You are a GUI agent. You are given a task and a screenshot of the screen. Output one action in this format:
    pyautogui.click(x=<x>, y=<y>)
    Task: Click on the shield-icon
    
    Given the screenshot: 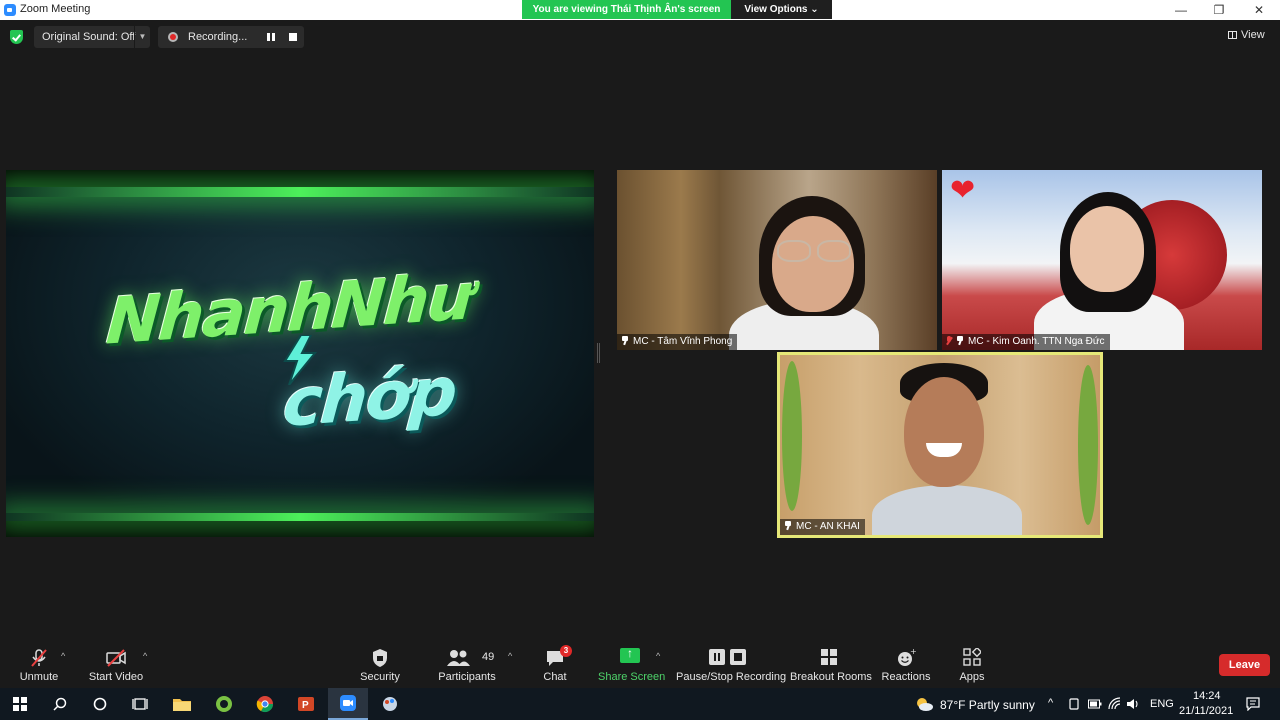 What is the action you would take?
    pyautogui.click(x=380, y=658)
    